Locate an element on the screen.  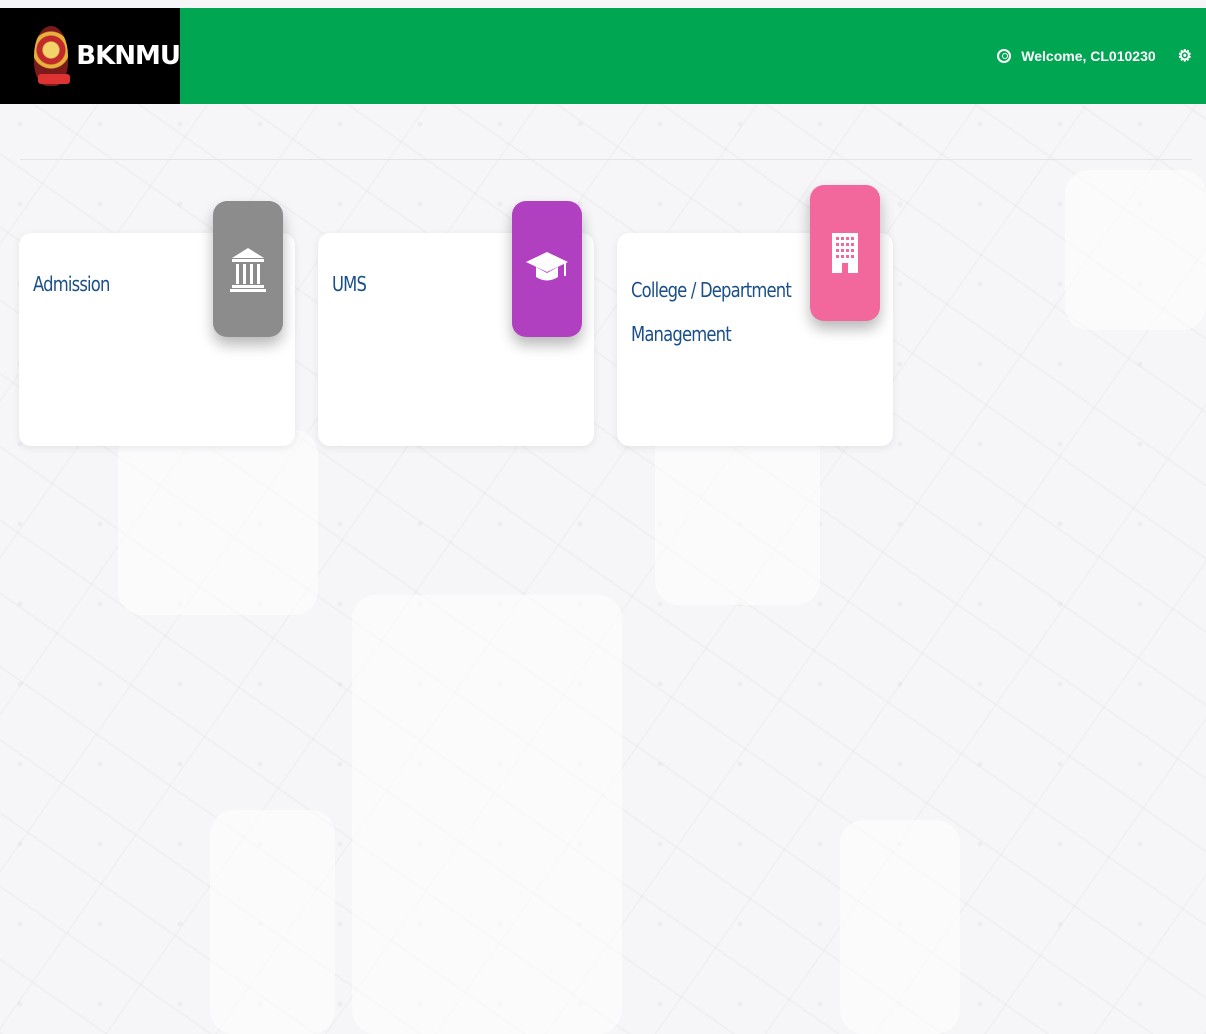
cogs-icon: ⚙ is located at coordinates (1185, 56).